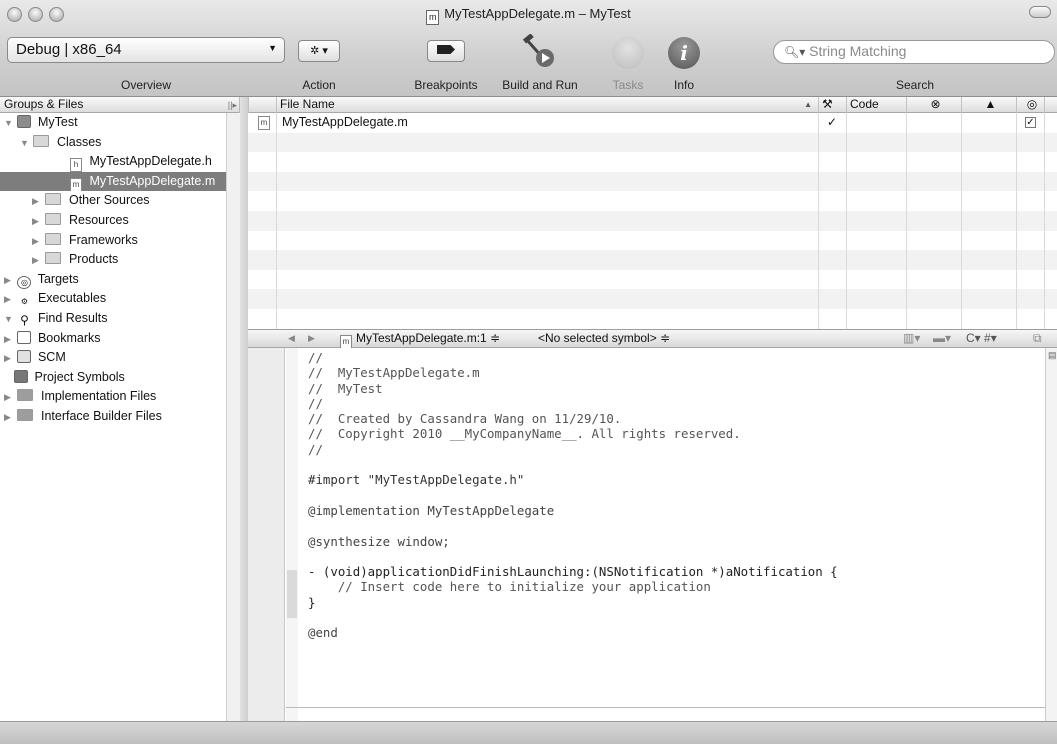 The width and height of the screenshot is (1057, 744). I want to click on tasks-label: Tasks, so click(628, 85).